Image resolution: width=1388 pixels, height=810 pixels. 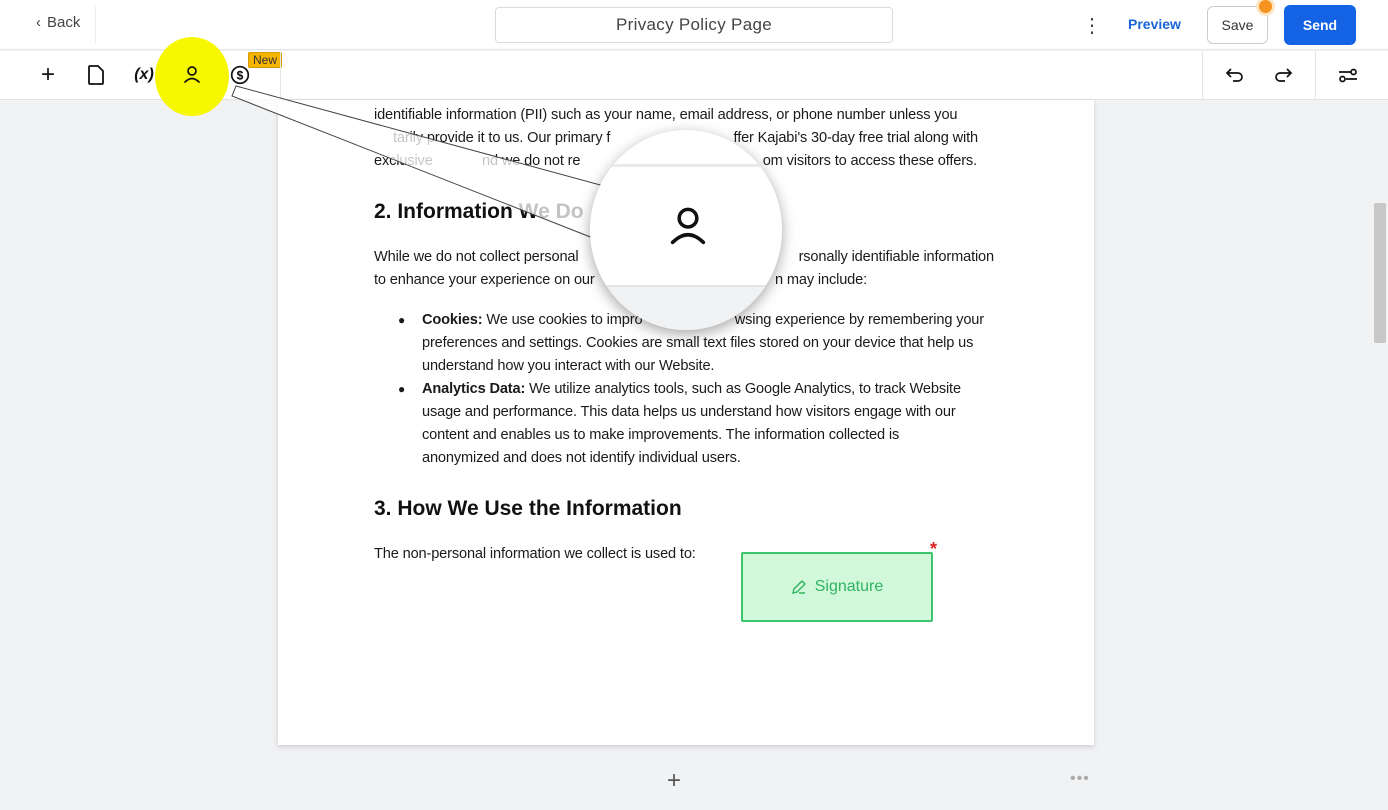 What do you see at coordinates (674, 781) in the screenshot?
I see `add-page-icon: +` at bounding box center [674, 781].